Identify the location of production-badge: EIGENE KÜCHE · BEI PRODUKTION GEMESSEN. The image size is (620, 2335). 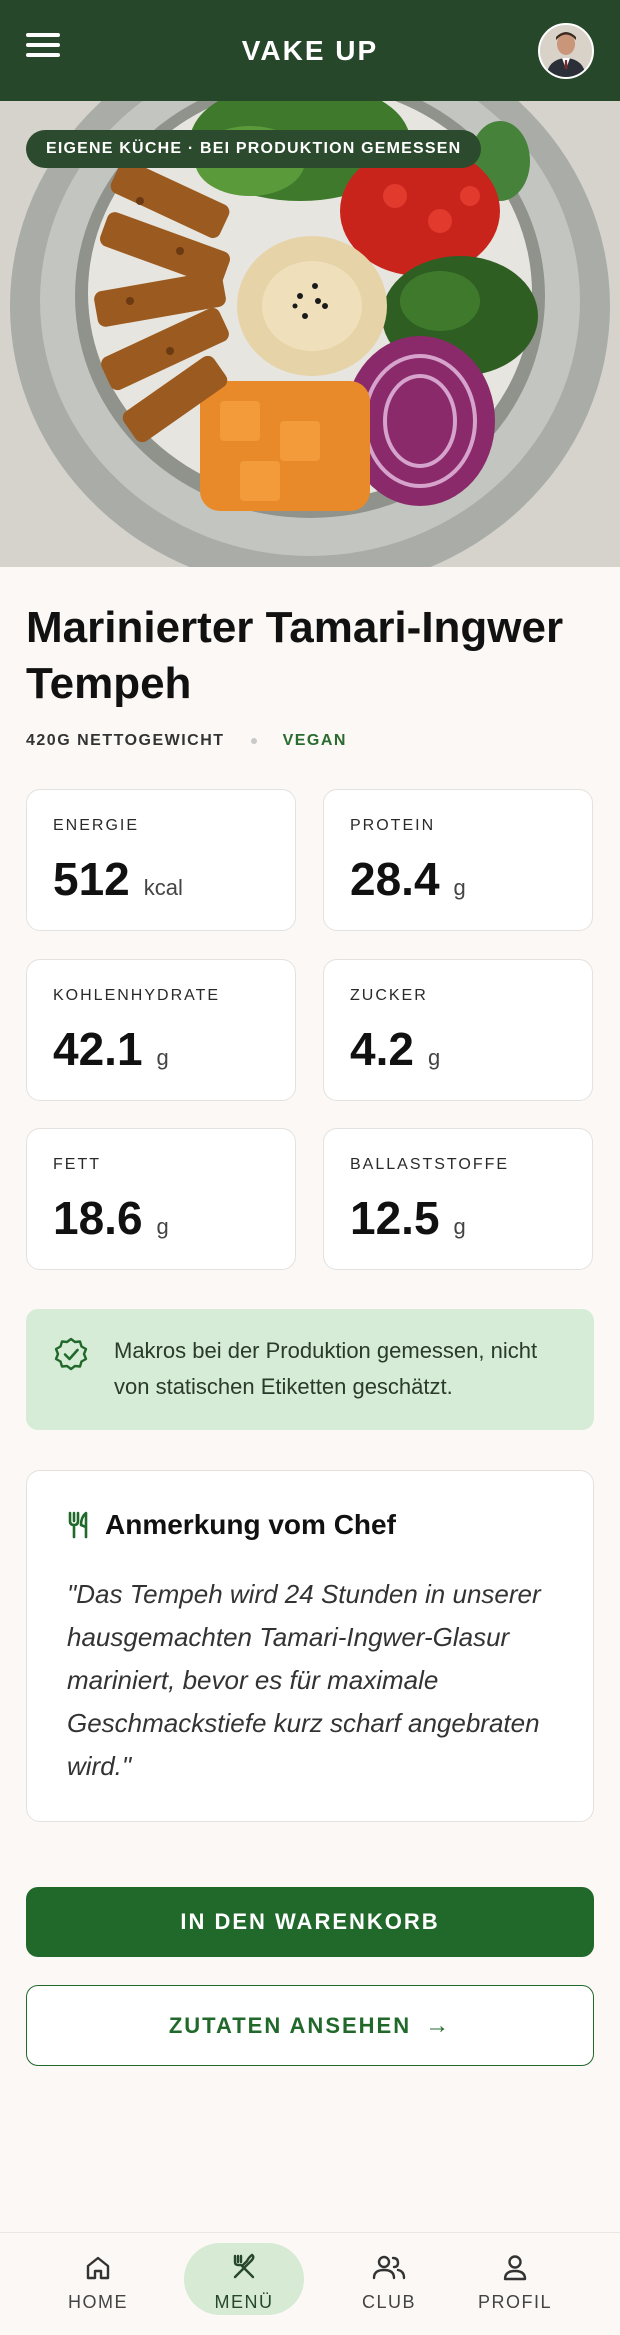
(254, 149).